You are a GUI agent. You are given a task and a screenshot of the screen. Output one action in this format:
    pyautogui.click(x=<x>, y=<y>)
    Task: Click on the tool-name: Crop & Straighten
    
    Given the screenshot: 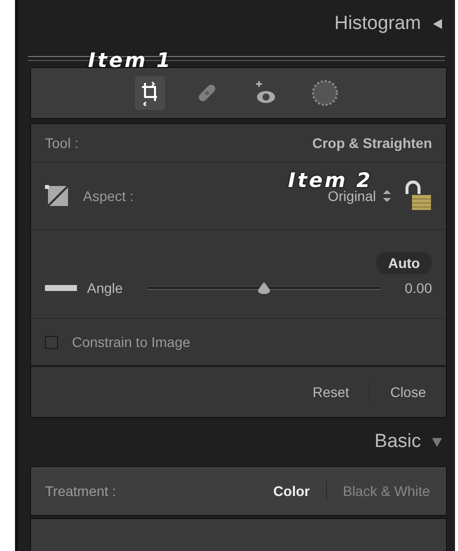 What is the action you would take?
    pyautogui.click(x=372, y=143)
    